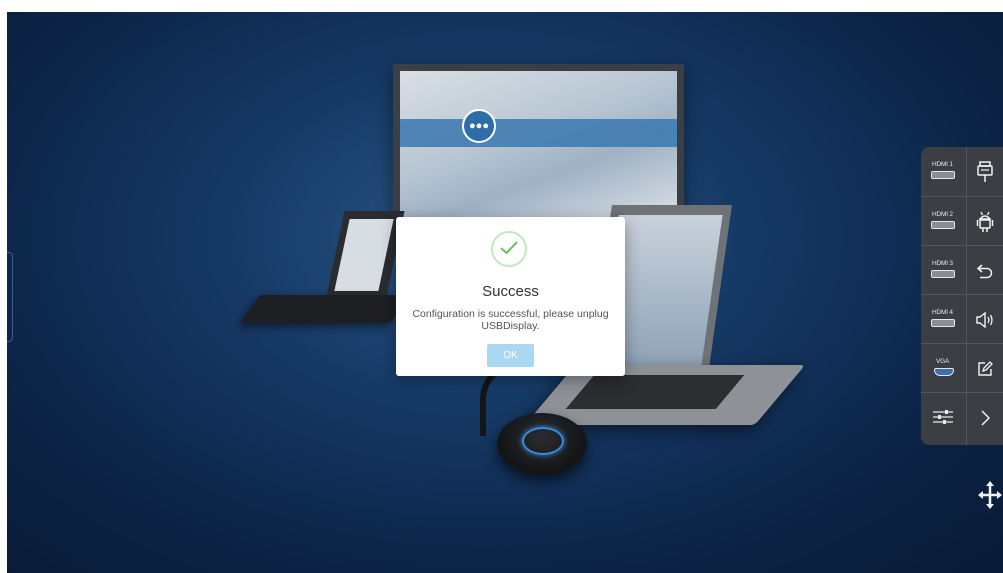  I want to click on usb-dongle-illustration, so click(542, 444).